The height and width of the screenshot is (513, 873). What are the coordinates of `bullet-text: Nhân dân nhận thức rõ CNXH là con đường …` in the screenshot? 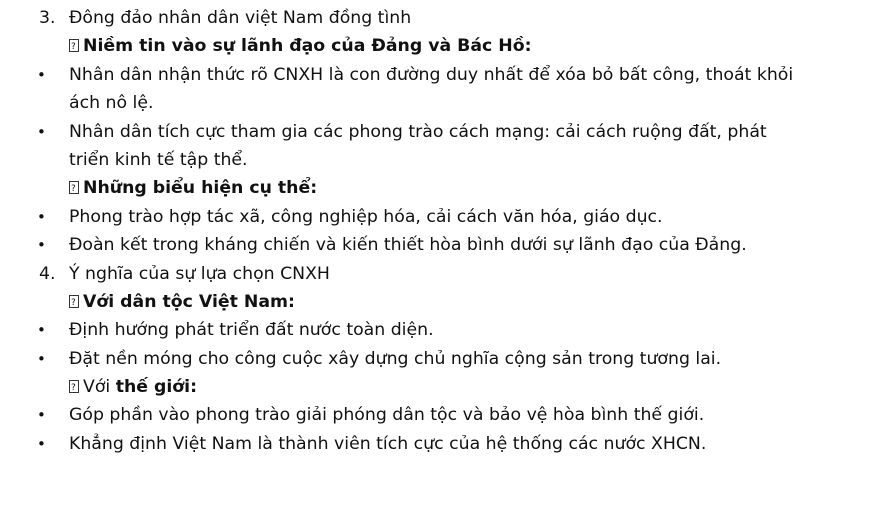 It's located at (431, 74).